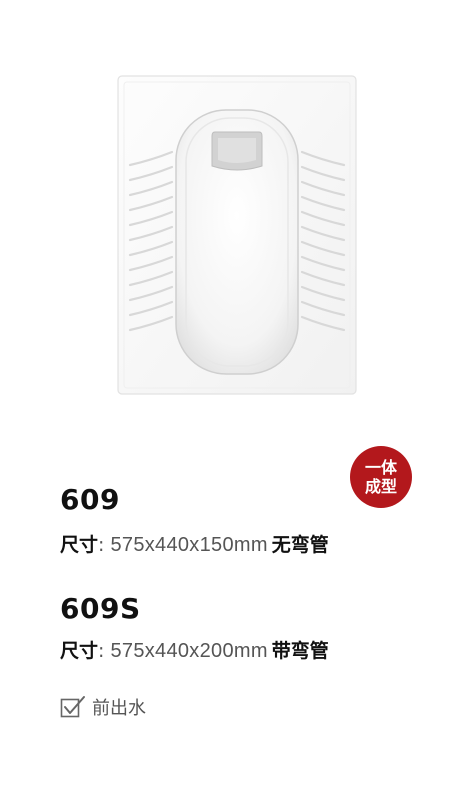 This screenshot has width=473, height=805. Describe the element at coordinates (300, 545) in the screenshot. I see `pipe-note: 无弯管` at that location.